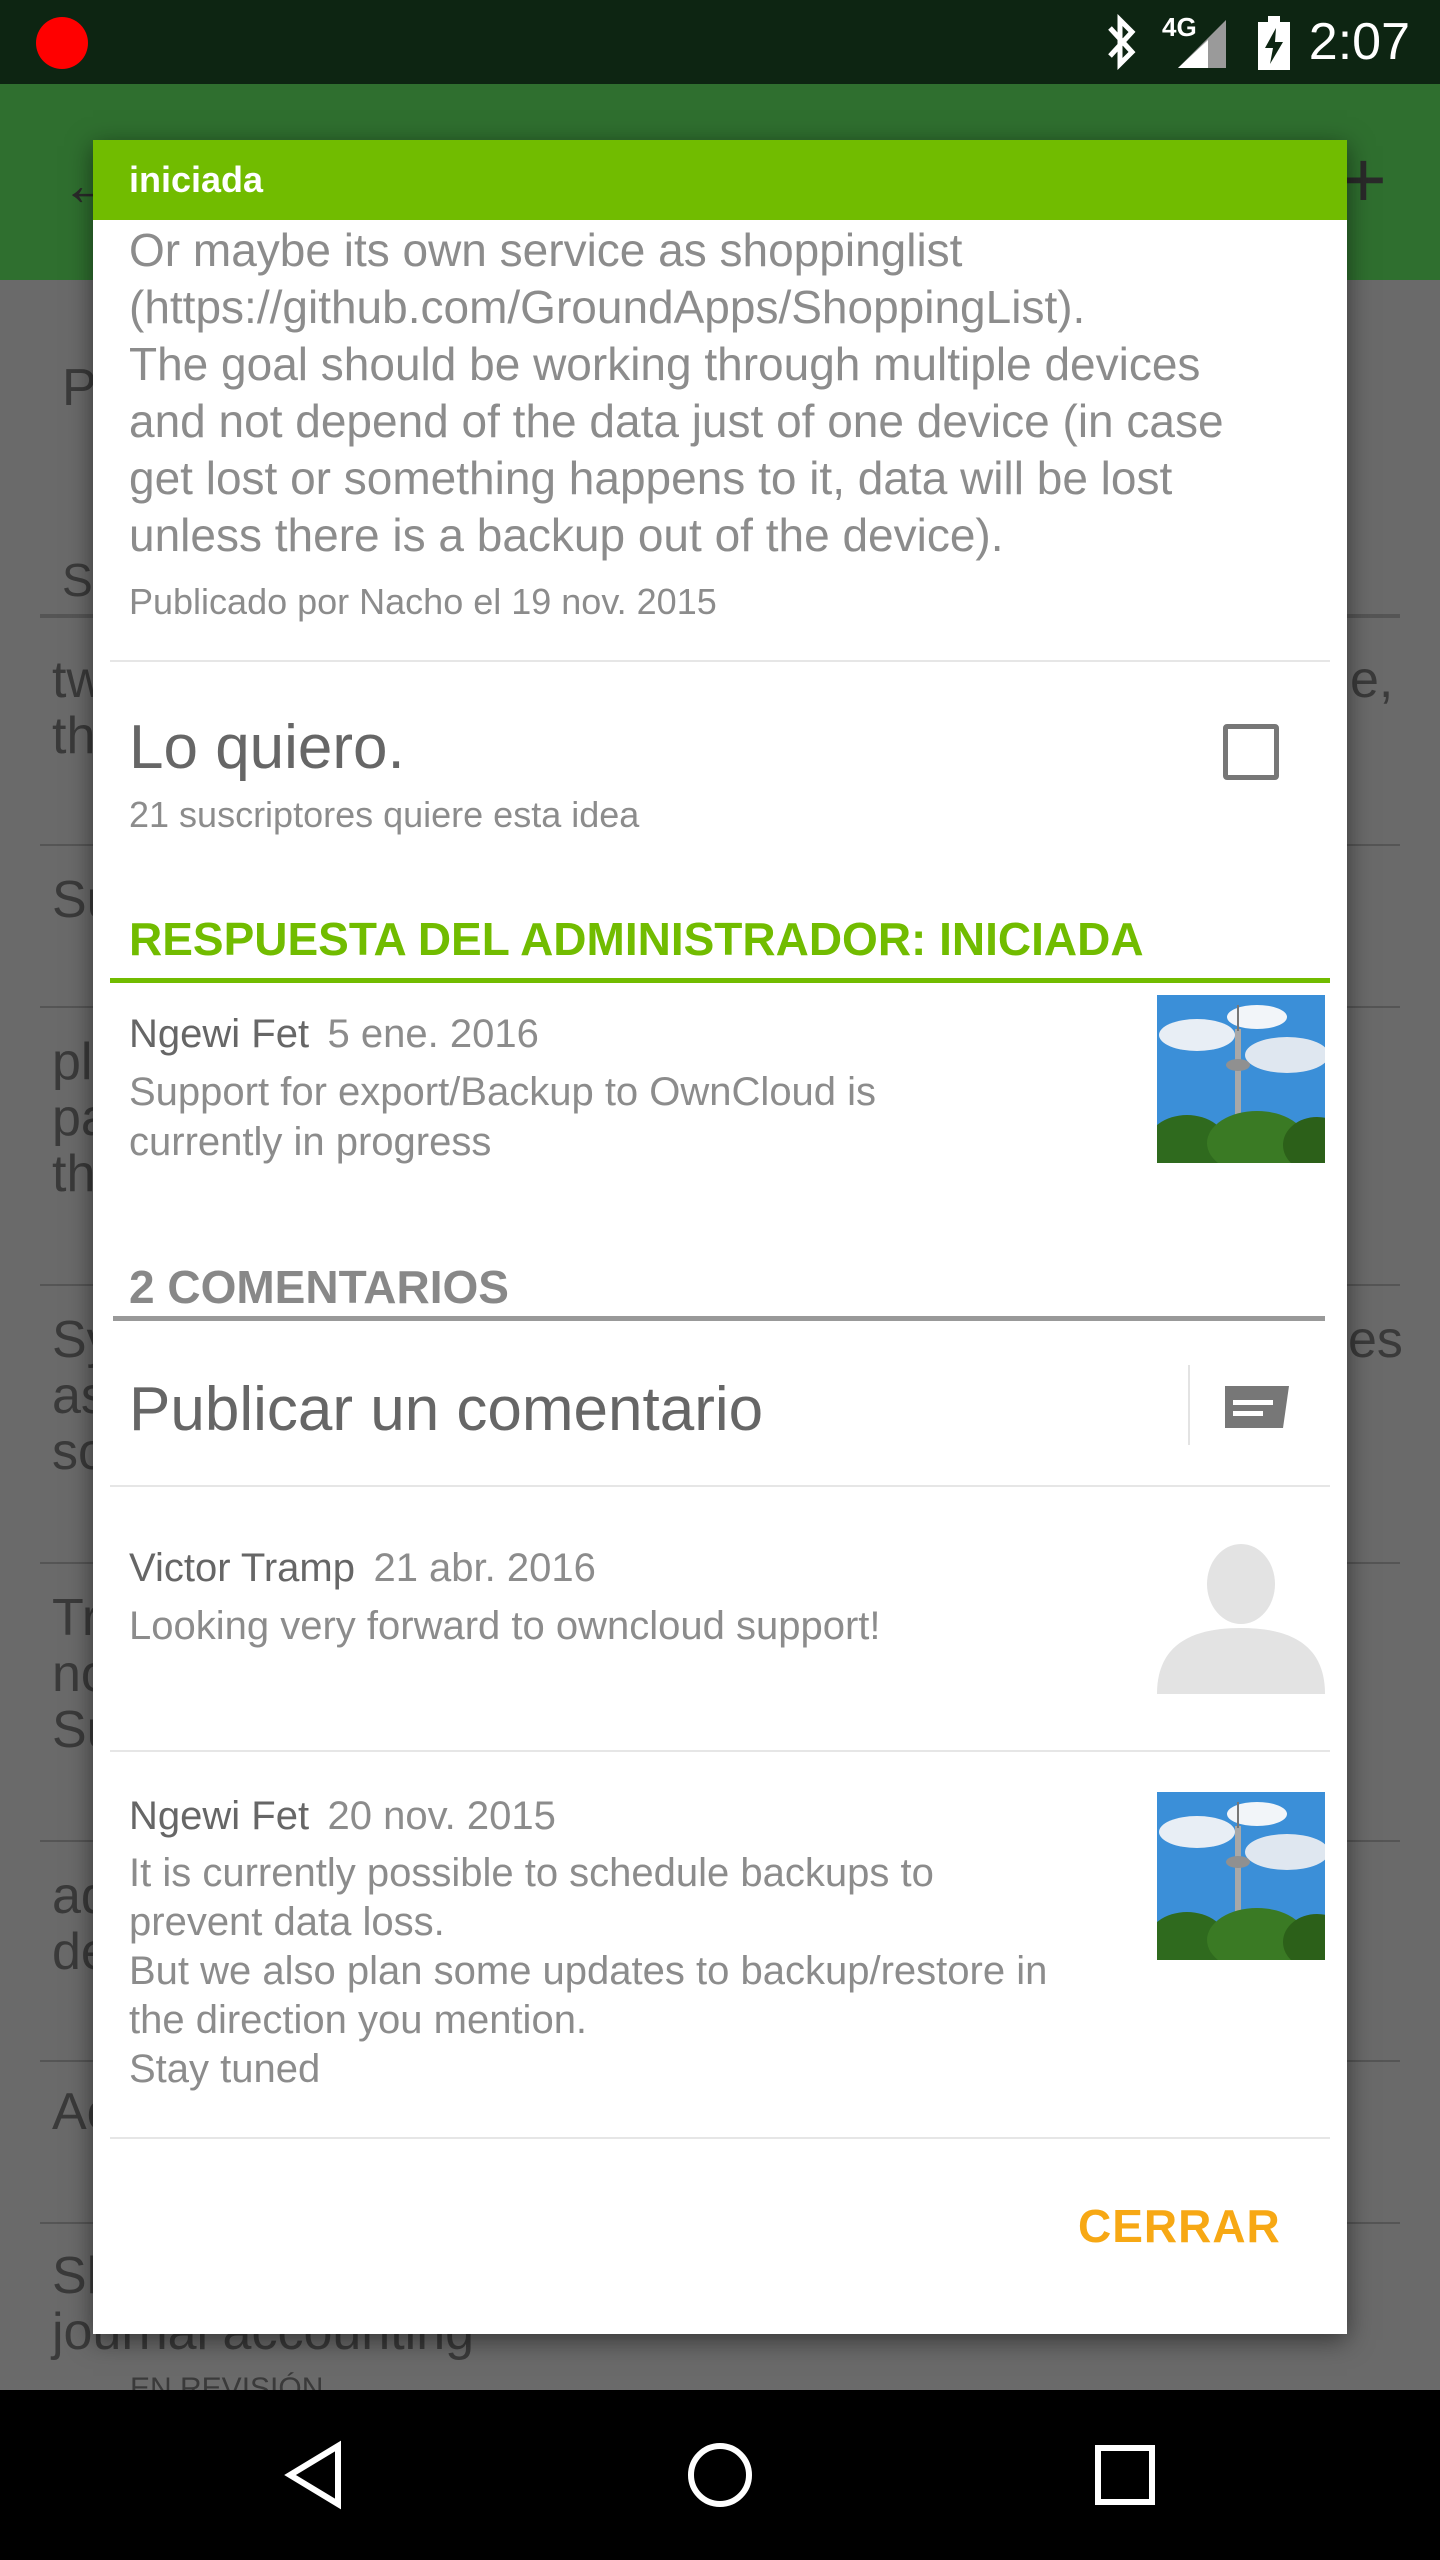 Image resolution: width=1440 pixels, height=2560 pixels. Describe the element at coordinates (72, 1062) in the screenshot. I see `bg-list-fragment: pl` at that location.